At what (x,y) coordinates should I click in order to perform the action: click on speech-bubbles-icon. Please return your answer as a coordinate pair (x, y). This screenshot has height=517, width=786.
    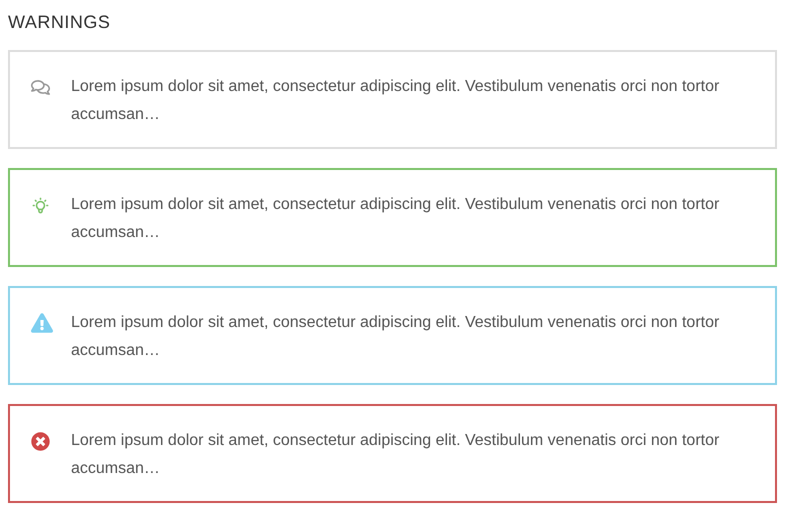
    Looking at the image, I should click on (40, 87).